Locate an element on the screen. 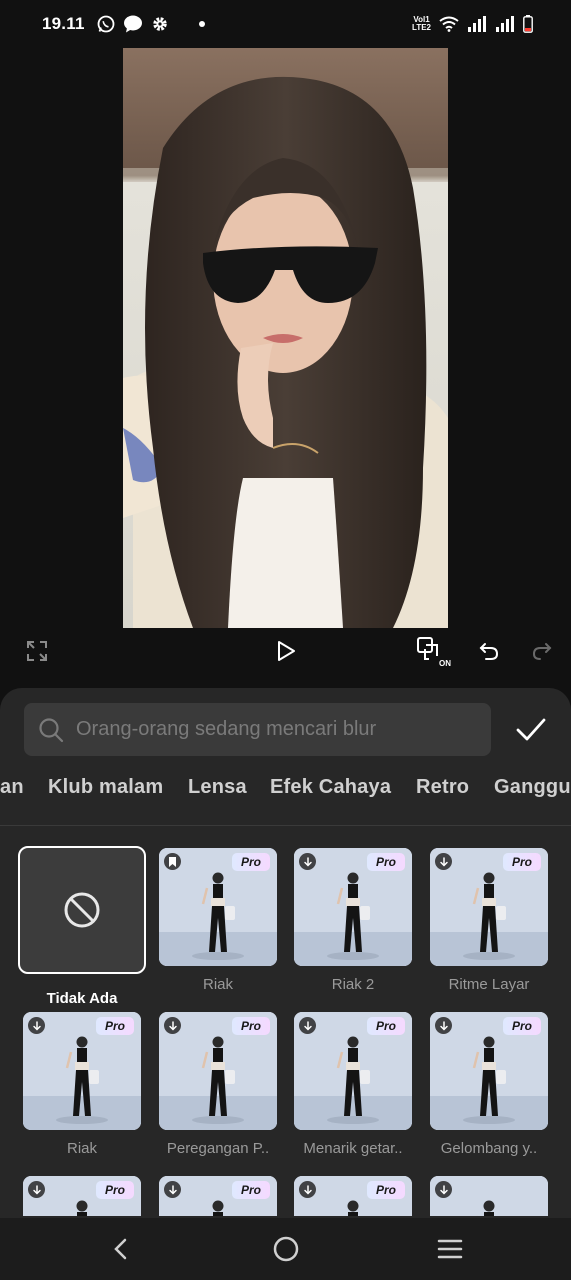 The height and width of the screenshot is (1280, 571). effect-card: Pro Menarik getar.. is located at coordinates (353, 1084).